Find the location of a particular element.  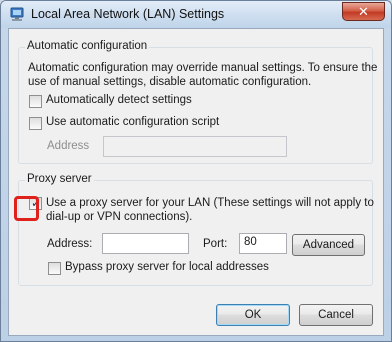

proxy-address-input is located at coordinates (145, 243).